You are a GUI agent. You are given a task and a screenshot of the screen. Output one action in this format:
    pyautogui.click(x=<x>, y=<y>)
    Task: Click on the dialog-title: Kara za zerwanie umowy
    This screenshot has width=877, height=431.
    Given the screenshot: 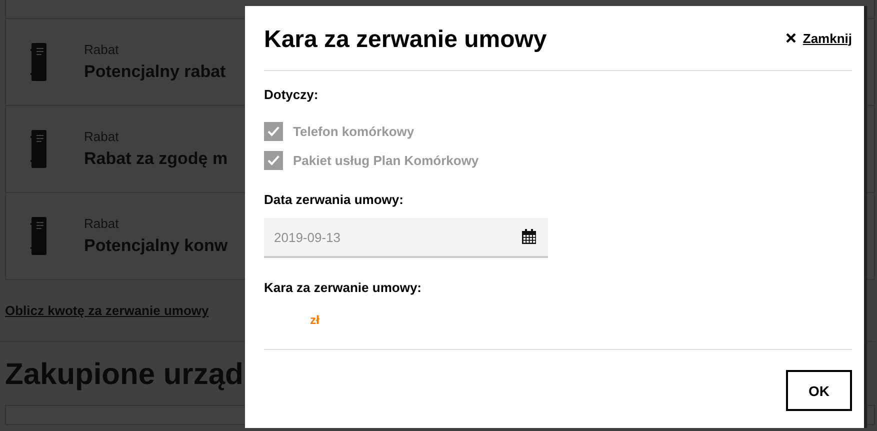 What is the action you would take?
    pyautogui.click(x=405, y=40)
    